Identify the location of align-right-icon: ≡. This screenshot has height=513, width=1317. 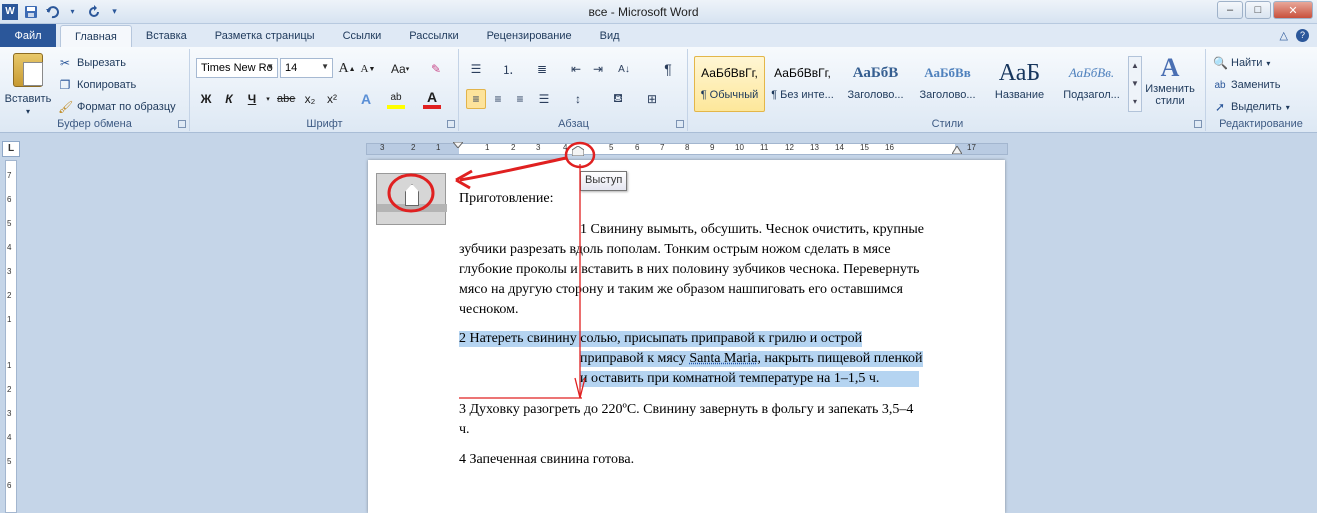
(520, 99).